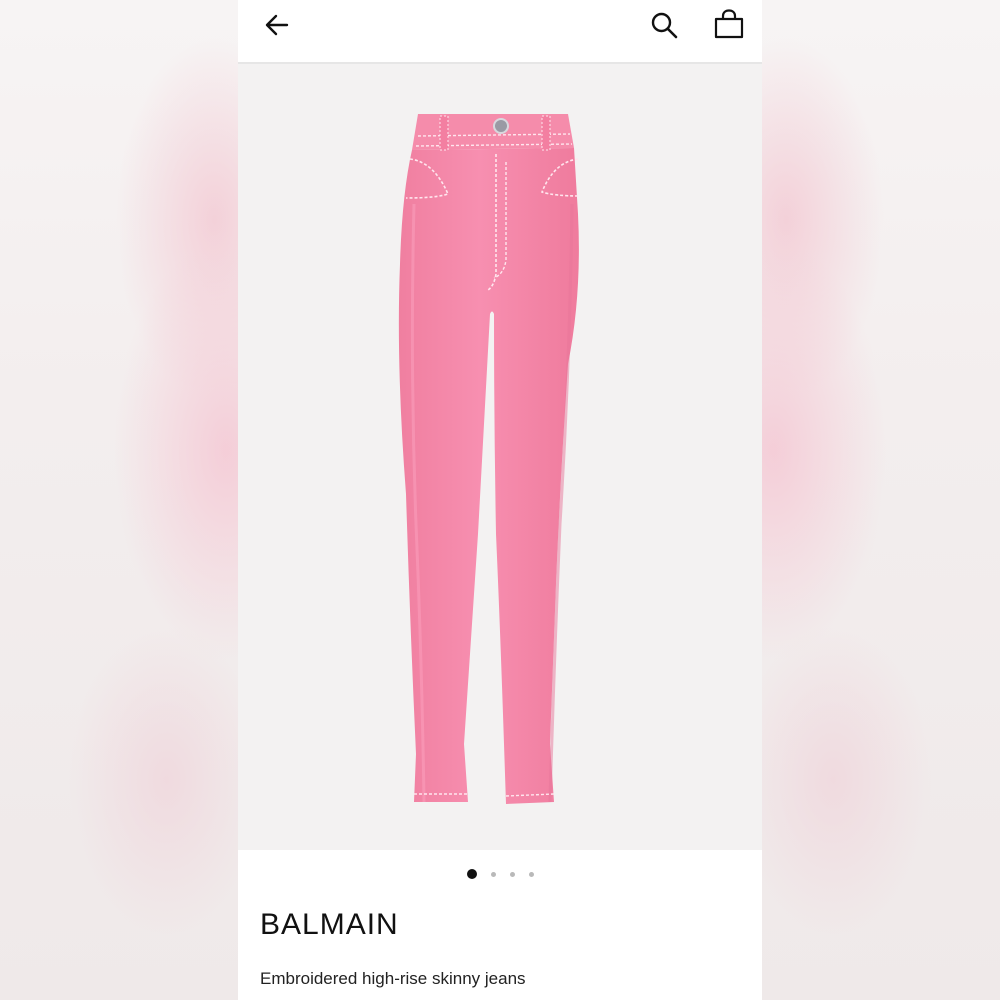  Describe the element at coordinates (500, 32) in the screenshot. I see `top-navigation-bar` at that location.